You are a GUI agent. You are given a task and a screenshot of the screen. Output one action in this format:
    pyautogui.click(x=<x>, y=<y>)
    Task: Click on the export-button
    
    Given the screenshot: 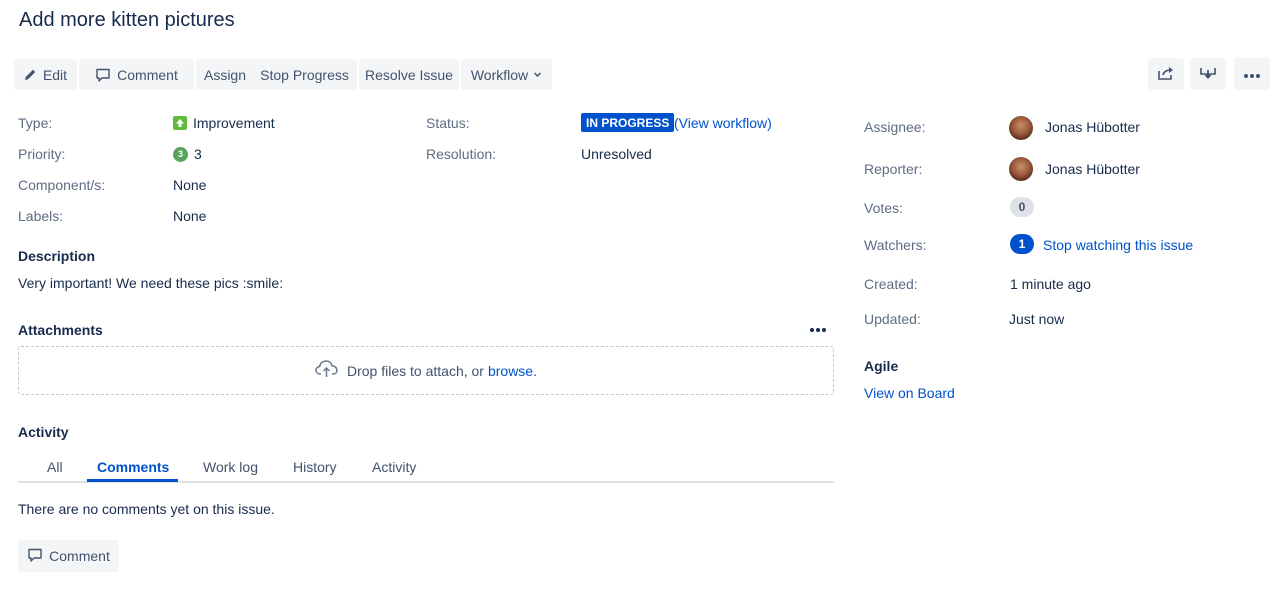 What is the action you would take?
    pyautogui.click(x=1208, y=74)
    